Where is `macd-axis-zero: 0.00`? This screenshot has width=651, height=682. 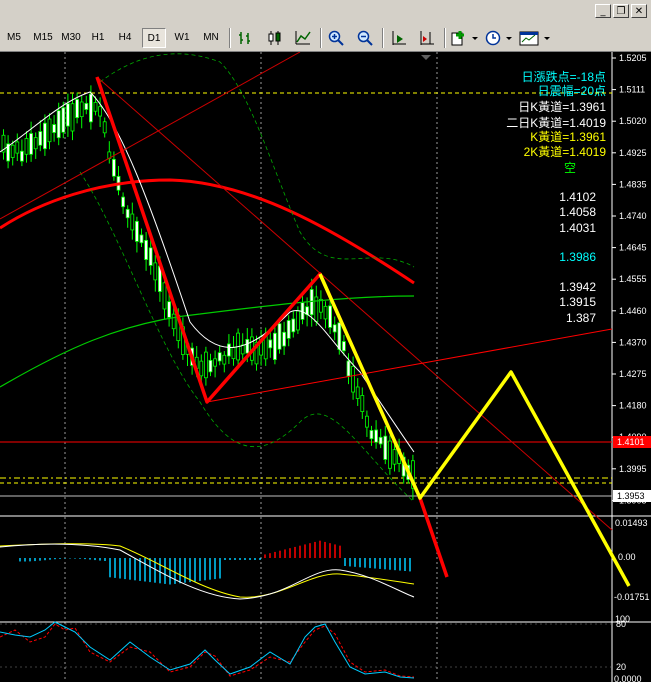
macd-axis-zero: 0.00 is located at coordinates (627, 557).